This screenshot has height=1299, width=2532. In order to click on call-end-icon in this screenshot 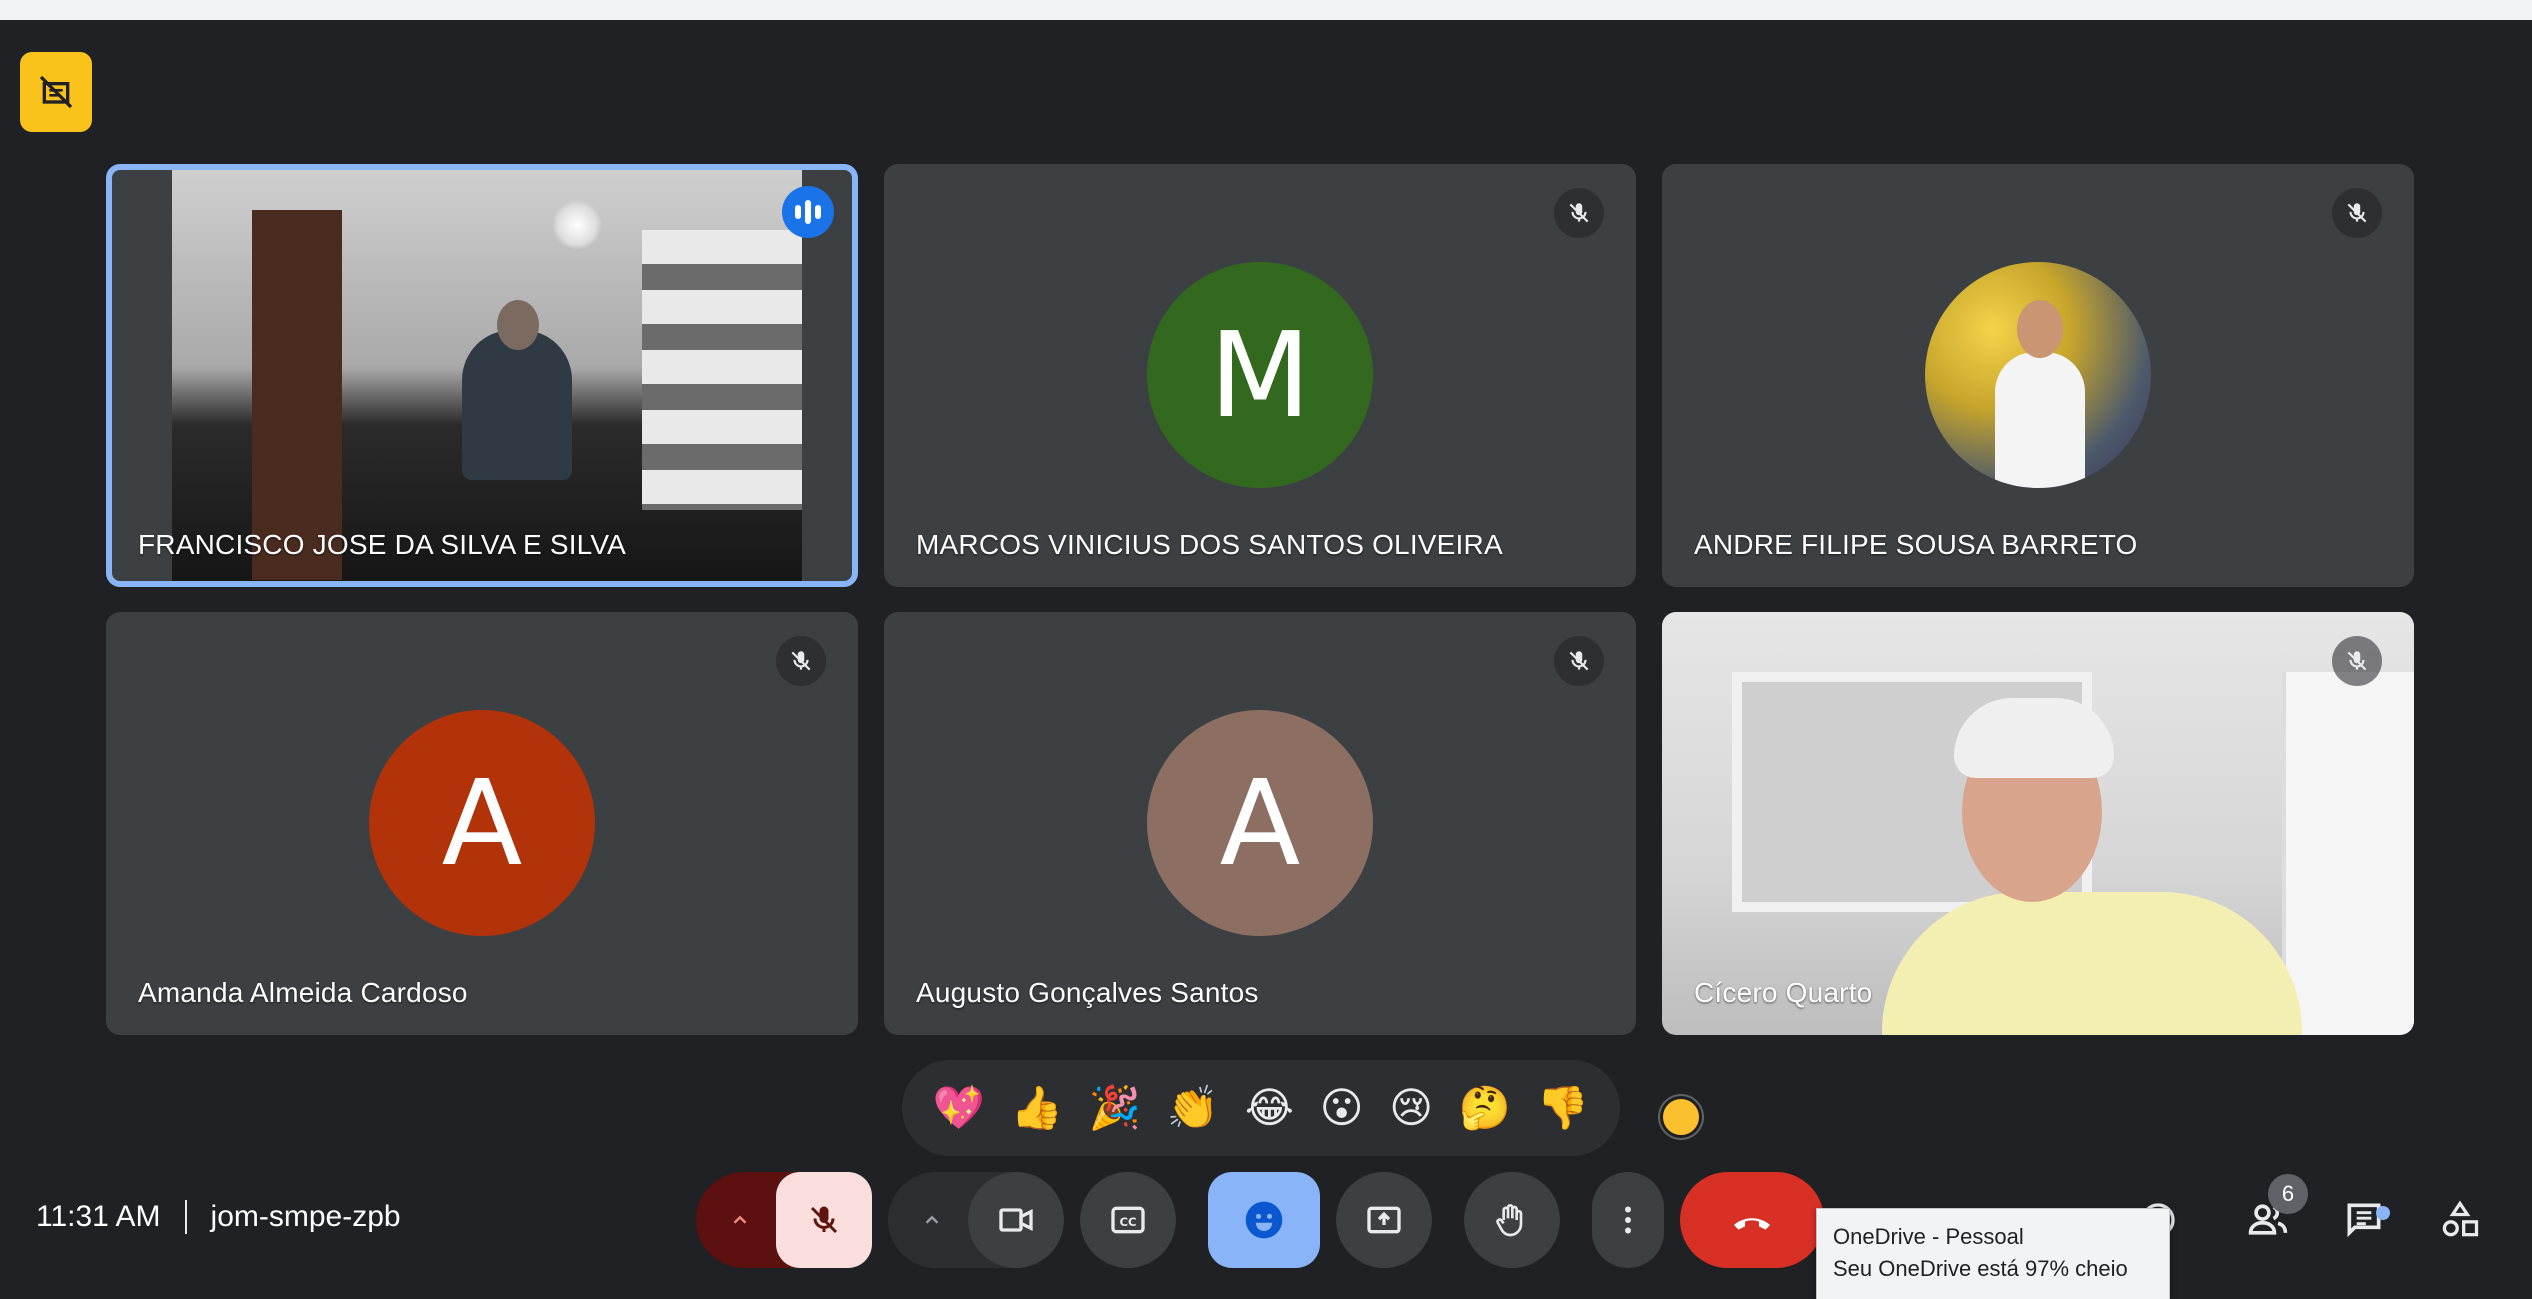, I will do `click(1752, 1224)`.